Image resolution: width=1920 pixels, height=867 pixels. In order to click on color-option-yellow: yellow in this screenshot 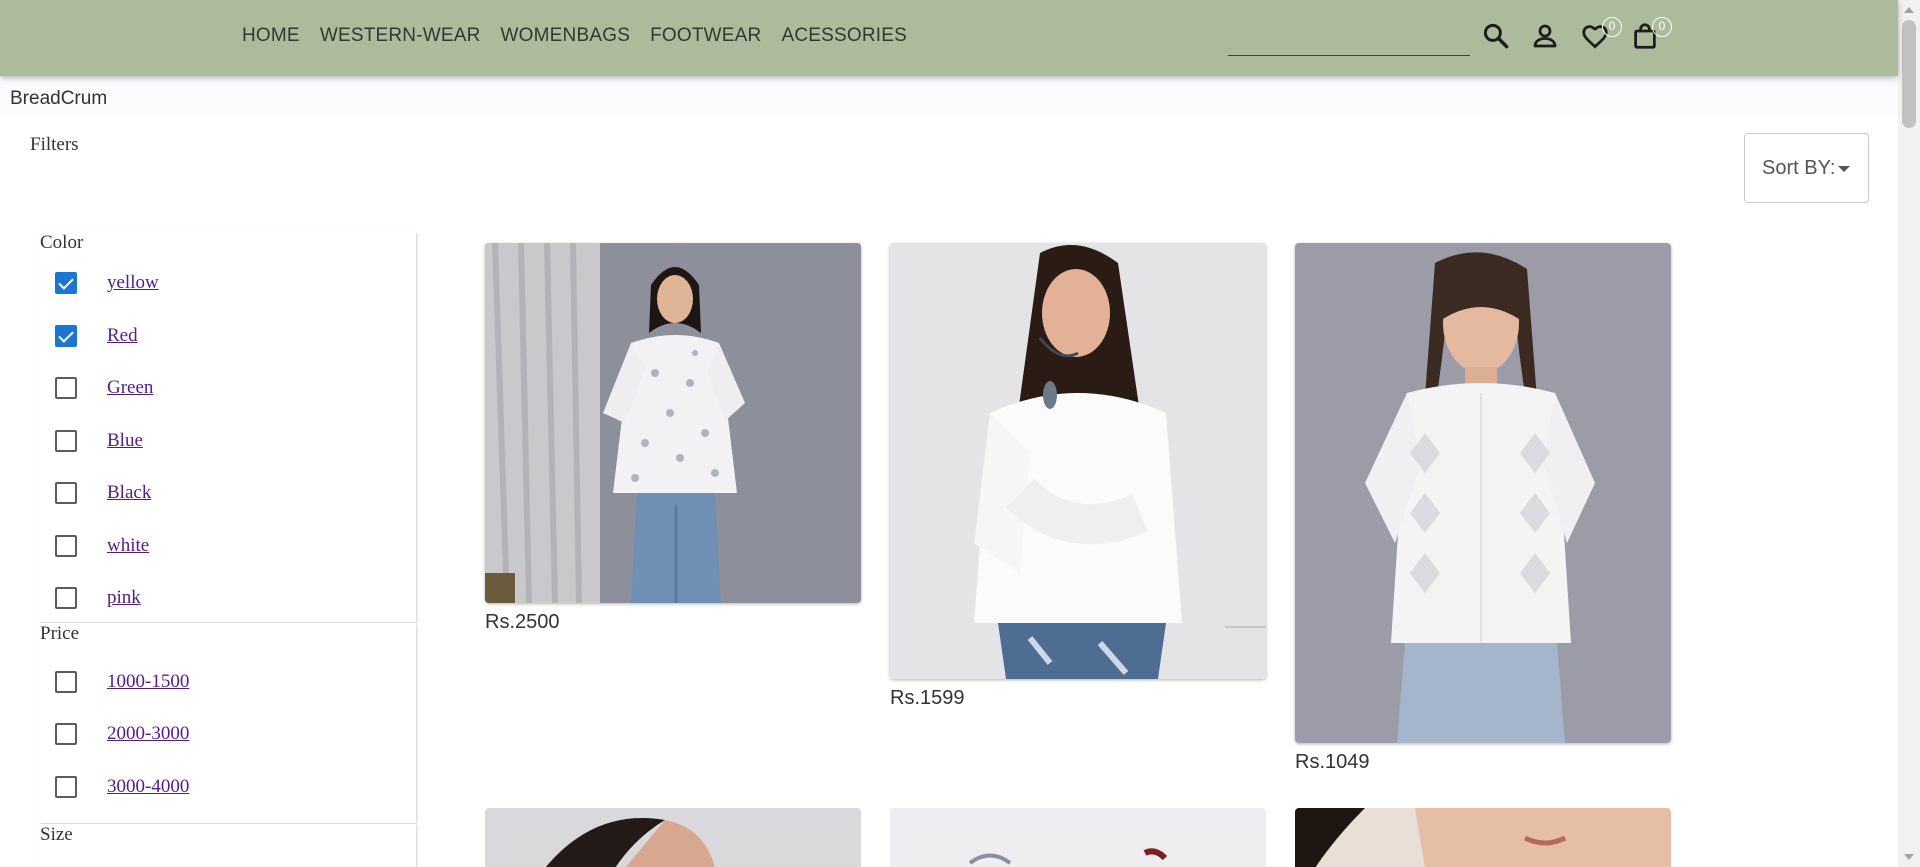, I will do `click(107, 283)`.